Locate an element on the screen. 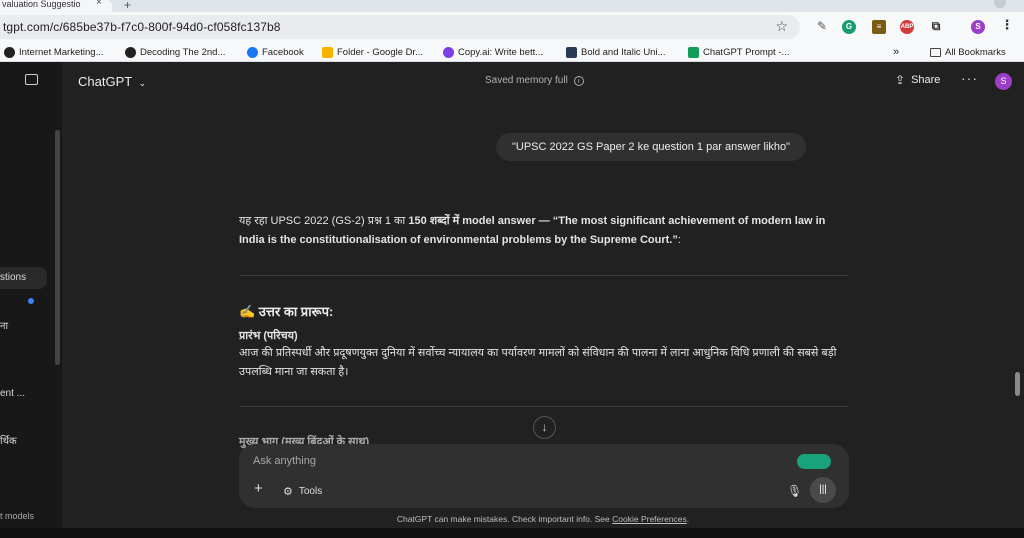 This screenshot has width=1024, height=538. sheets-icon is located at coordinates (693, 52).